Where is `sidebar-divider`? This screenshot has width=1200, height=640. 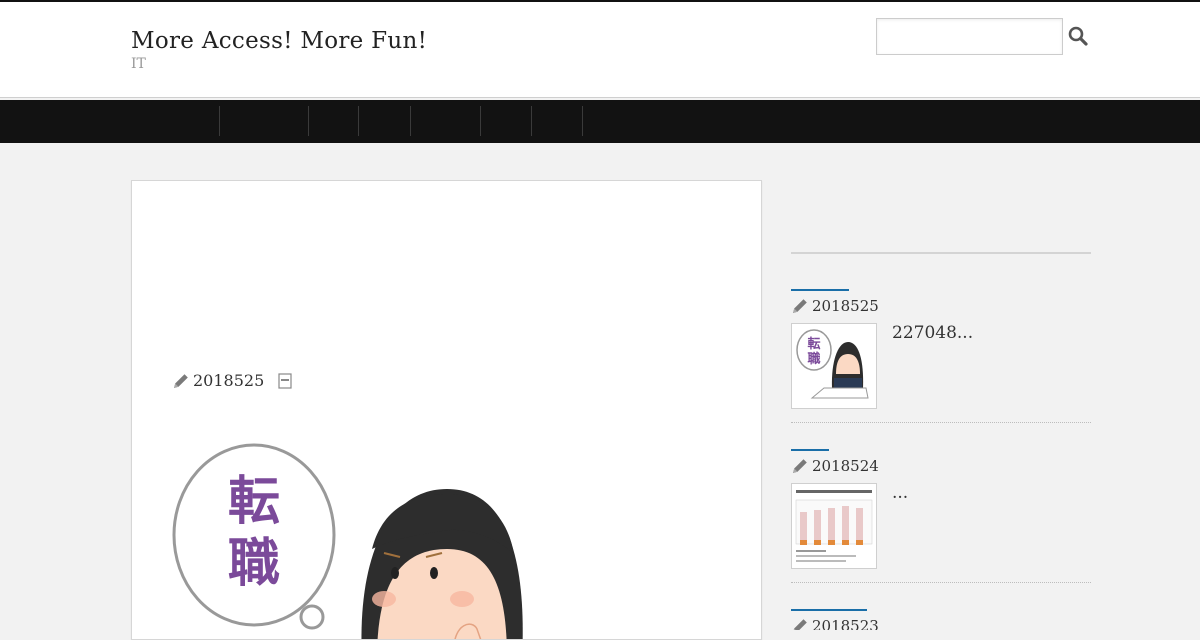
sidebar-divider is located at coordinates (941, 253).